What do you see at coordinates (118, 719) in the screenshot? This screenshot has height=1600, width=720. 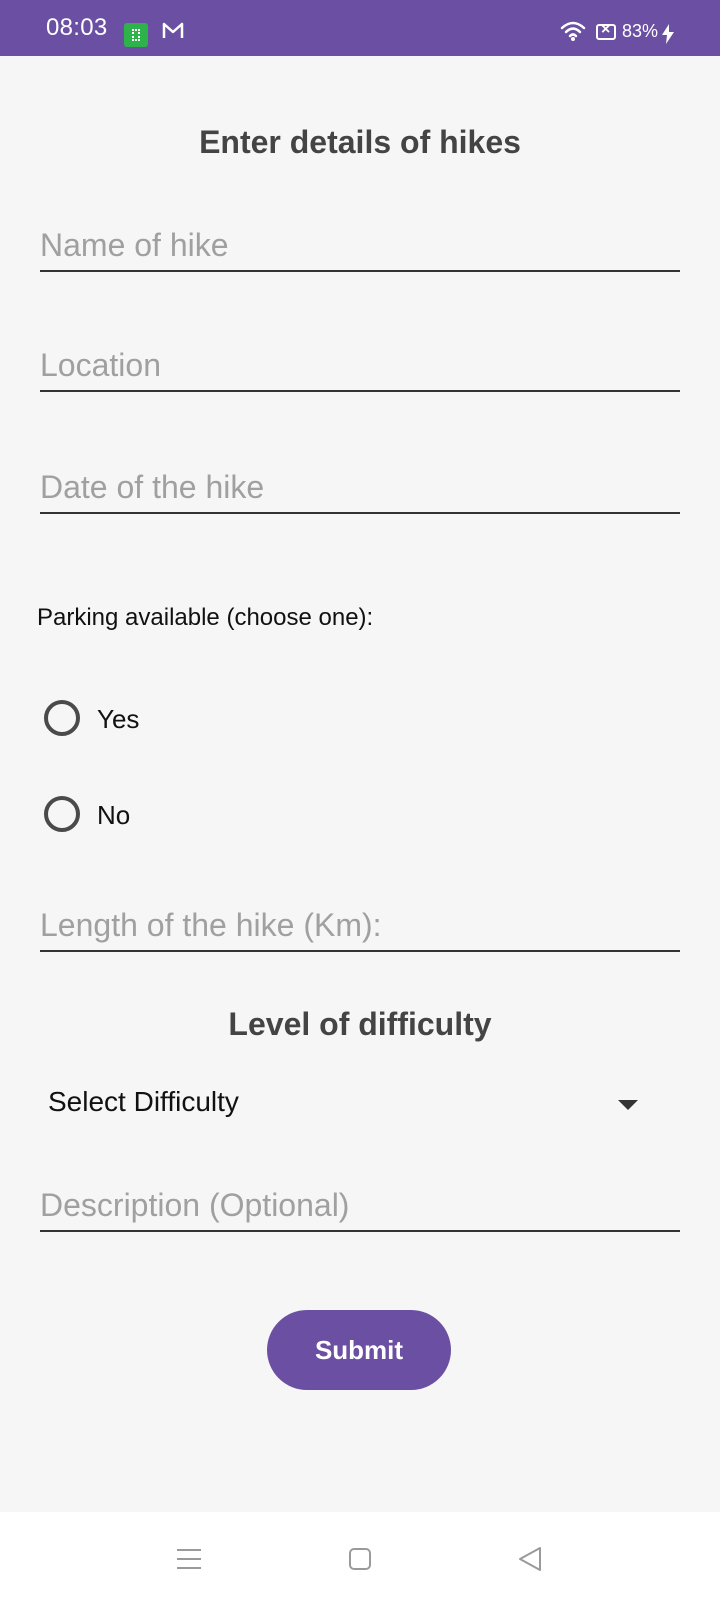 I see `radio-label: Yes` at bounding box center [118, 719].